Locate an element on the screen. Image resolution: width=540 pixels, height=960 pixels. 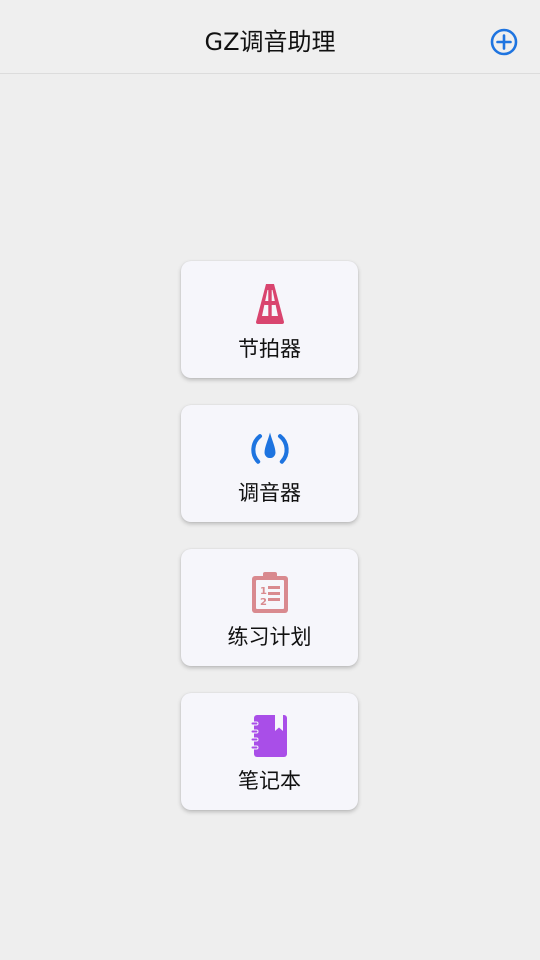
add-button is located at coordinates (504, 42).